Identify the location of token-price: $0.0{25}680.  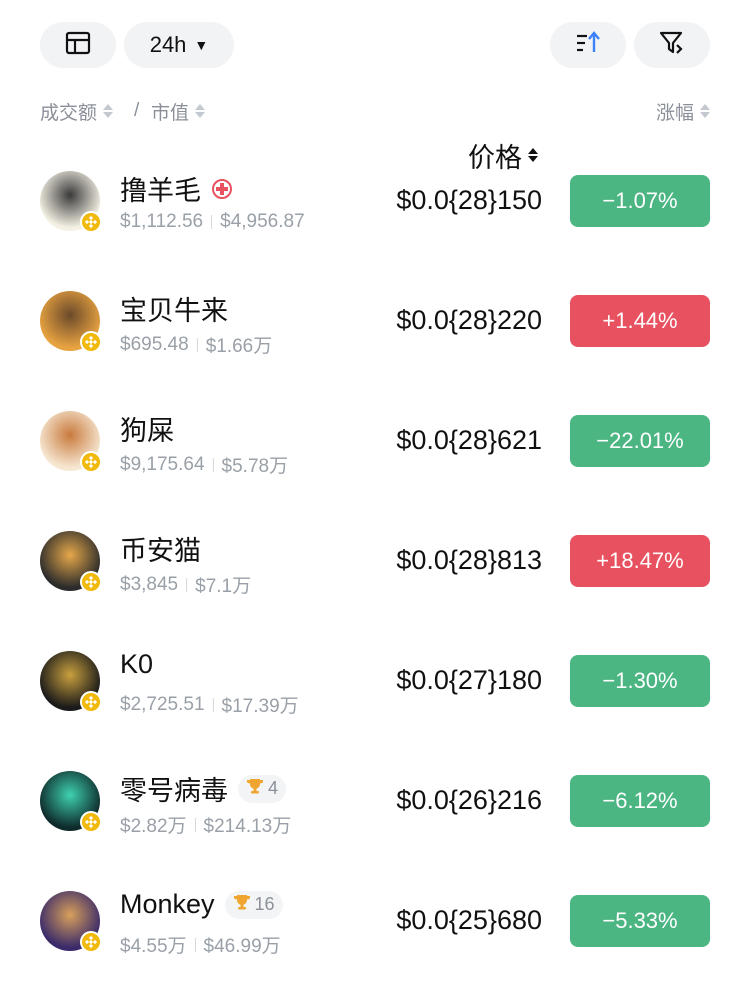
(469, 920).